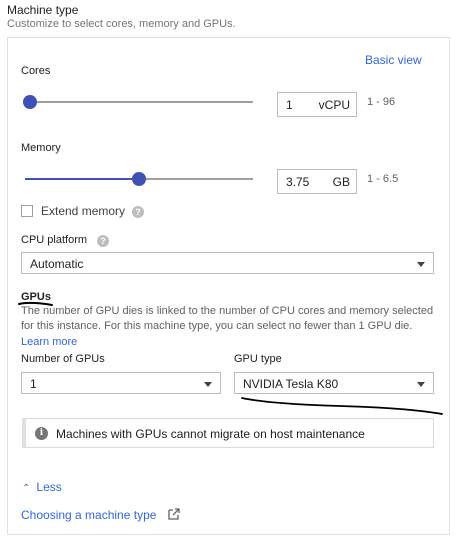 The height and width of the screenshot is (540, 457). What do you see at coordinates (258, 359) in the screenshot?
I see `gpu-type-label: GPU type` at bounding box center [258, 359].